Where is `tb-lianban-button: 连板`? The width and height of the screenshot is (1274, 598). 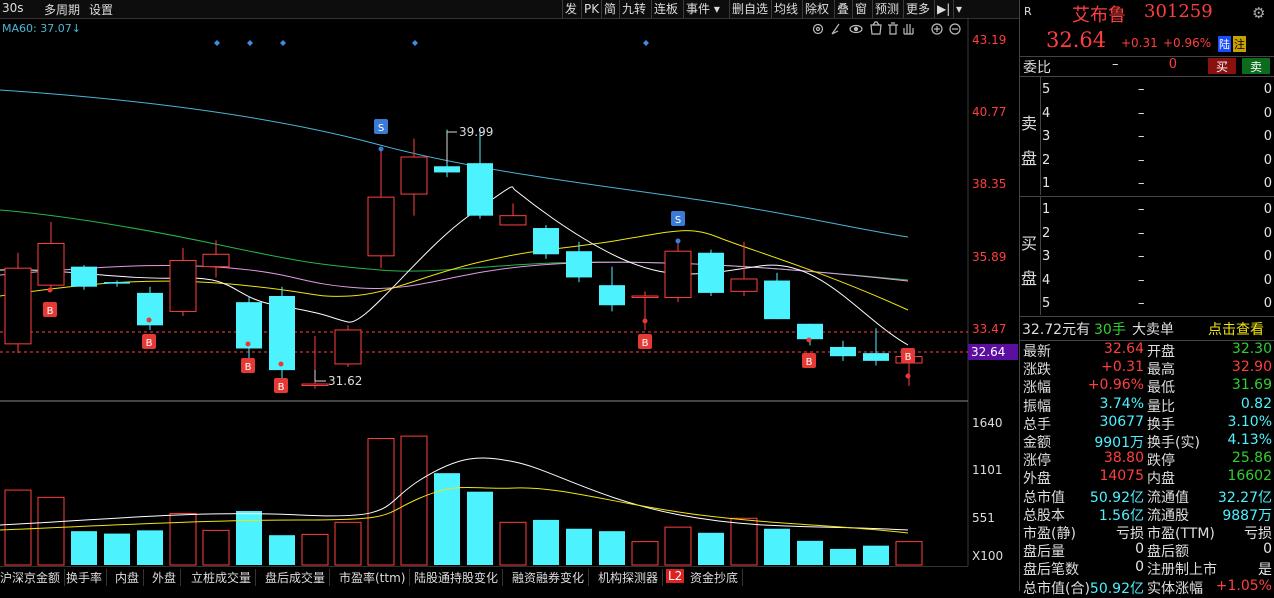 tb-lianban-button: 连板 is located at coordinates (665, 9).